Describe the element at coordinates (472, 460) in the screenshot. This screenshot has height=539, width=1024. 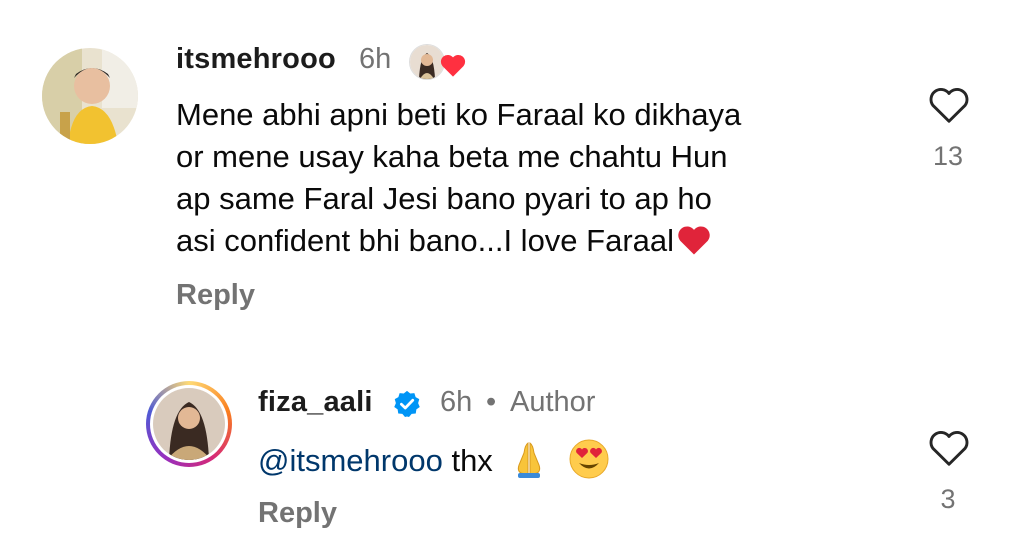
I see `reply-message: thx` at that location.